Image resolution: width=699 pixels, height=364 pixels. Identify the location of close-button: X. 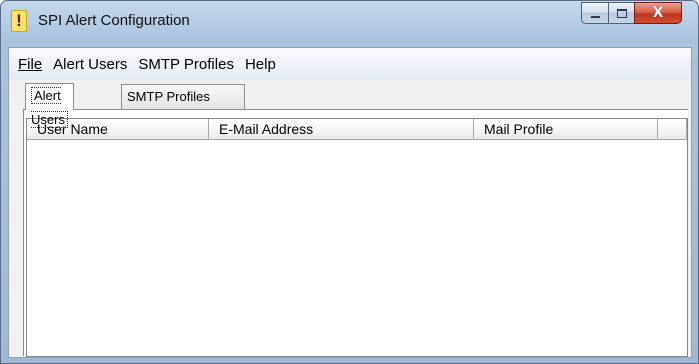
(658, 13).